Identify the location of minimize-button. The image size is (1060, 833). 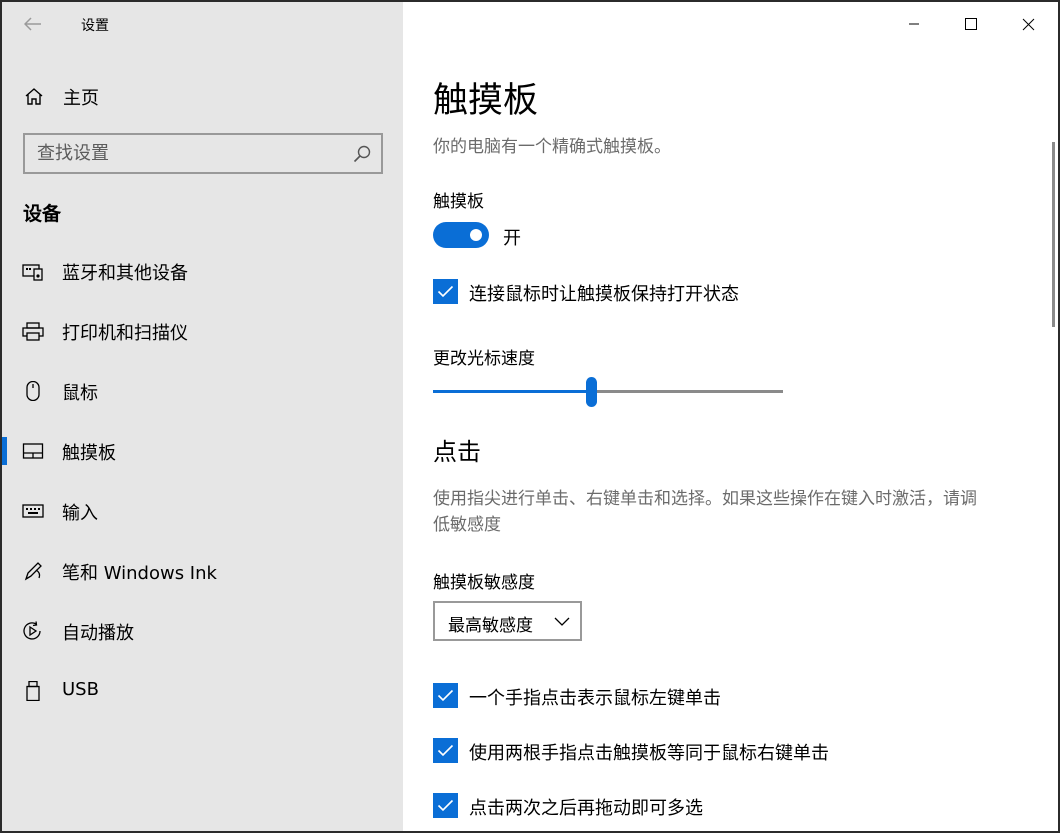
(914, 24).